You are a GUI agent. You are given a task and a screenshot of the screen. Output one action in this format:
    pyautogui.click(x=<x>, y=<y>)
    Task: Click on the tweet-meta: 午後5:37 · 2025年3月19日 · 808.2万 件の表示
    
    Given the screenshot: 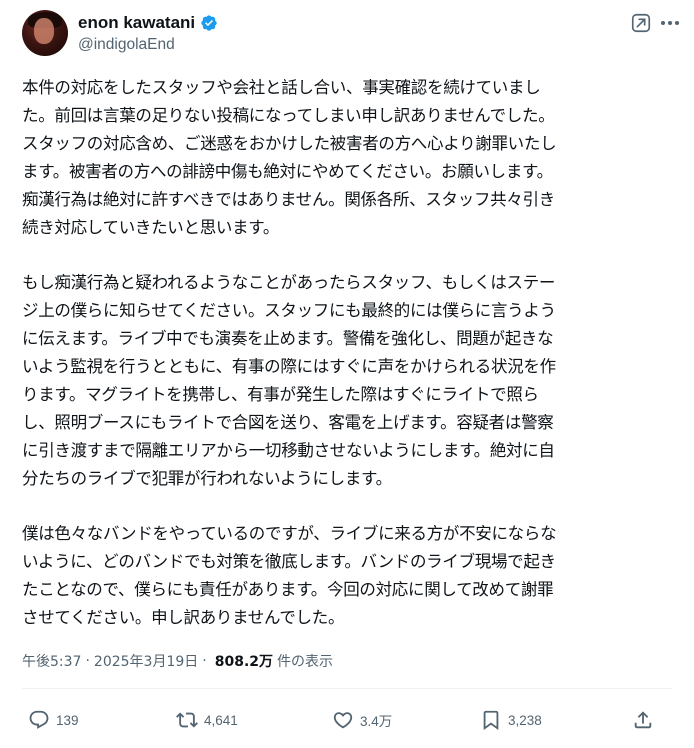 What is the action you would take?
    pyautogui.click(x=177, y=661)
    